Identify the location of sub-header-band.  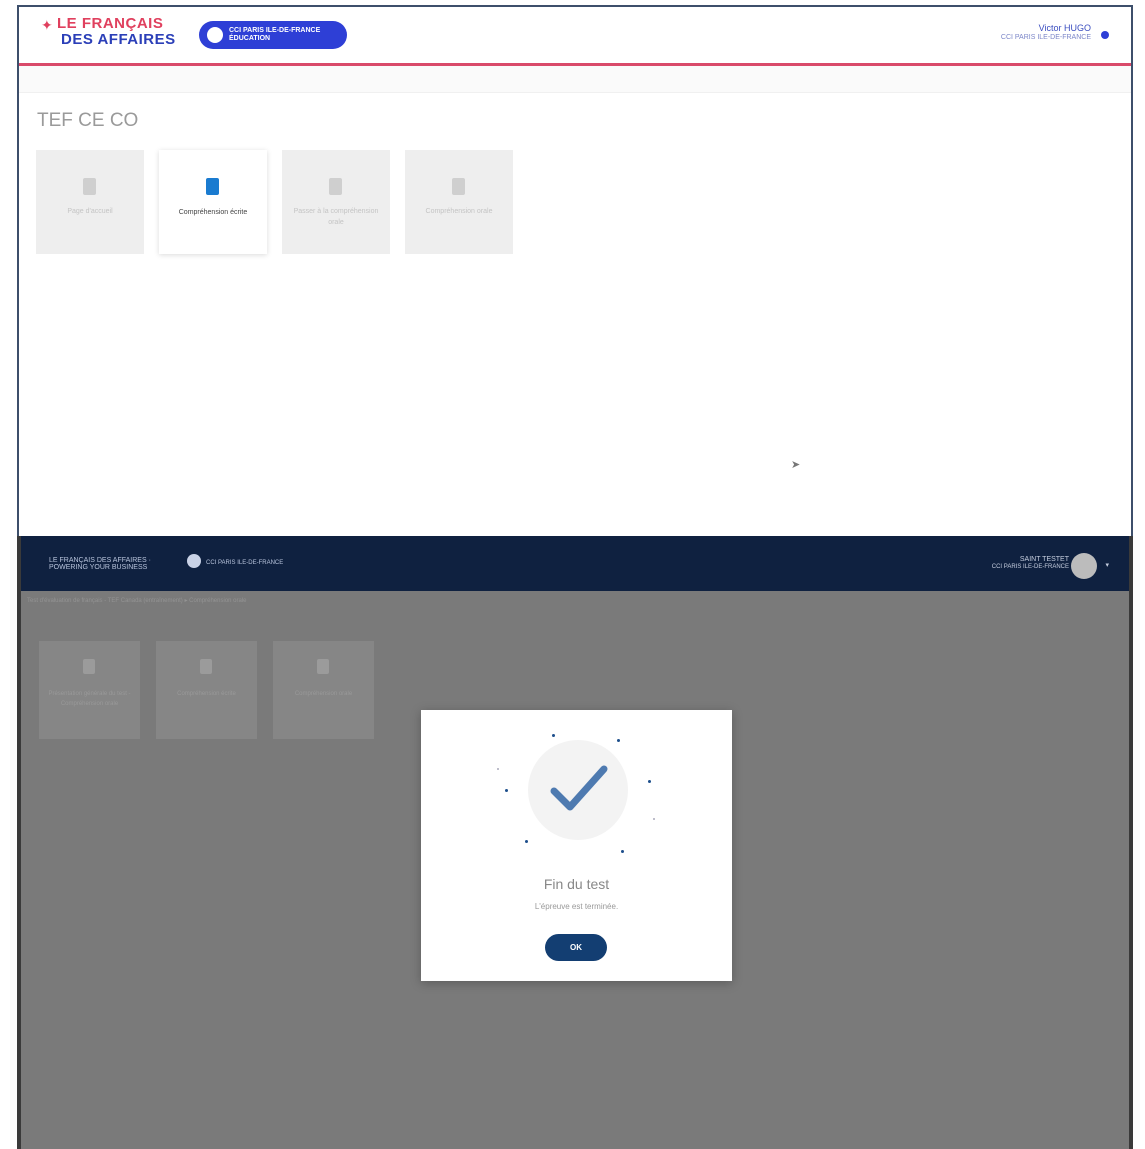
(575, 79).